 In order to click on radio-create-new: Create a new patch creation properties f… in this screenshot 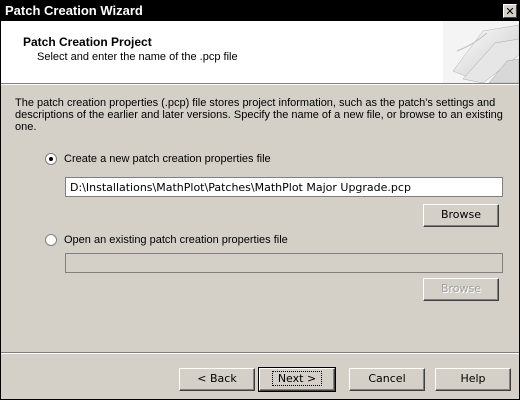, I will do `click(158, 159)`.